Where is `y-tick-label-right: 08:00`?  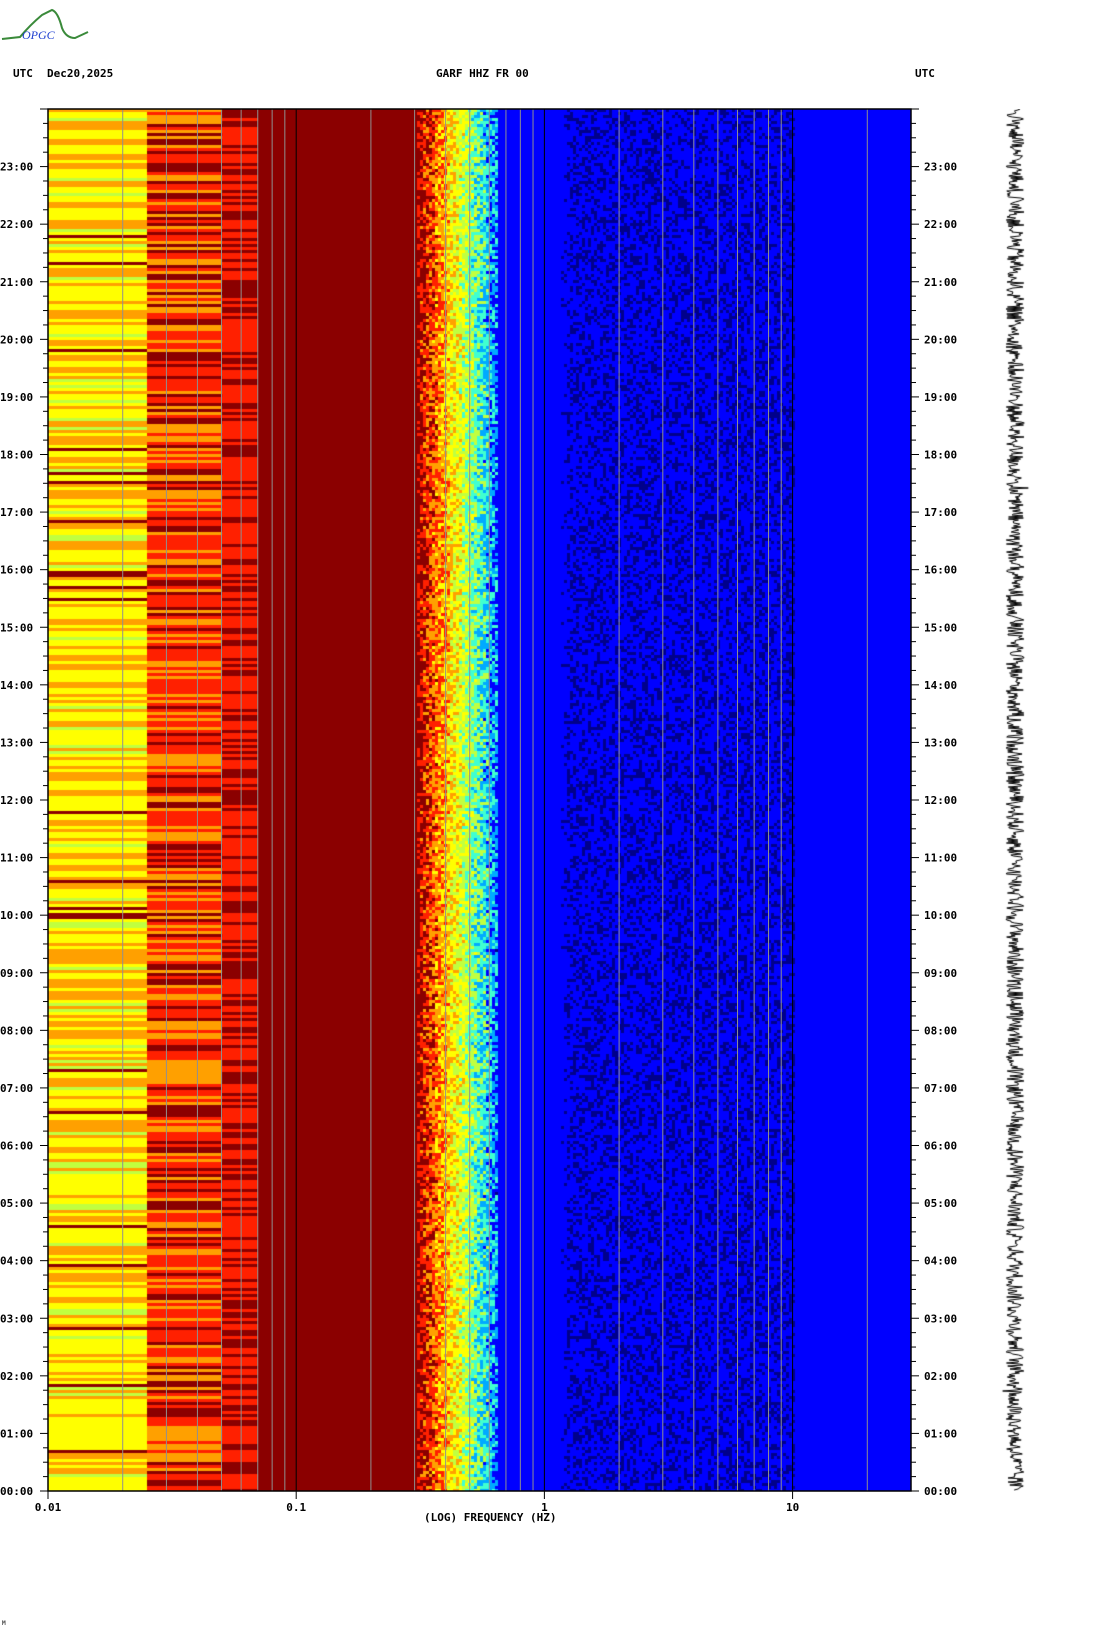
y-tick-label-right: 08:00 is located at coordinates (940, 1030).